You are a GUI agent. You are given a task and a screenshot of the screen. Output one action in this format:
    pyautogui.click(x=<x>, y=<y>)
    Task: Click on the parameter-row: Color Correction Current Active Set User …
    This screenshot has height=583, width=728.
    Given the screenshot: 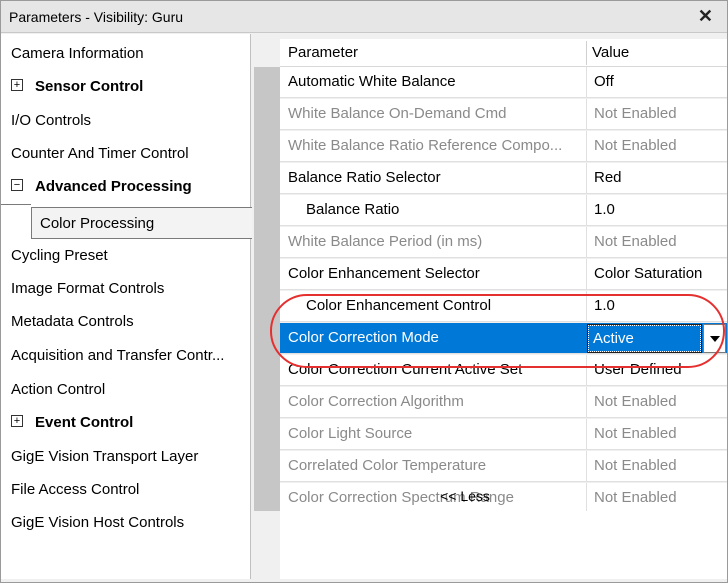 What is the action you would take?
    pyautogui.click(x=503, y=370)
    